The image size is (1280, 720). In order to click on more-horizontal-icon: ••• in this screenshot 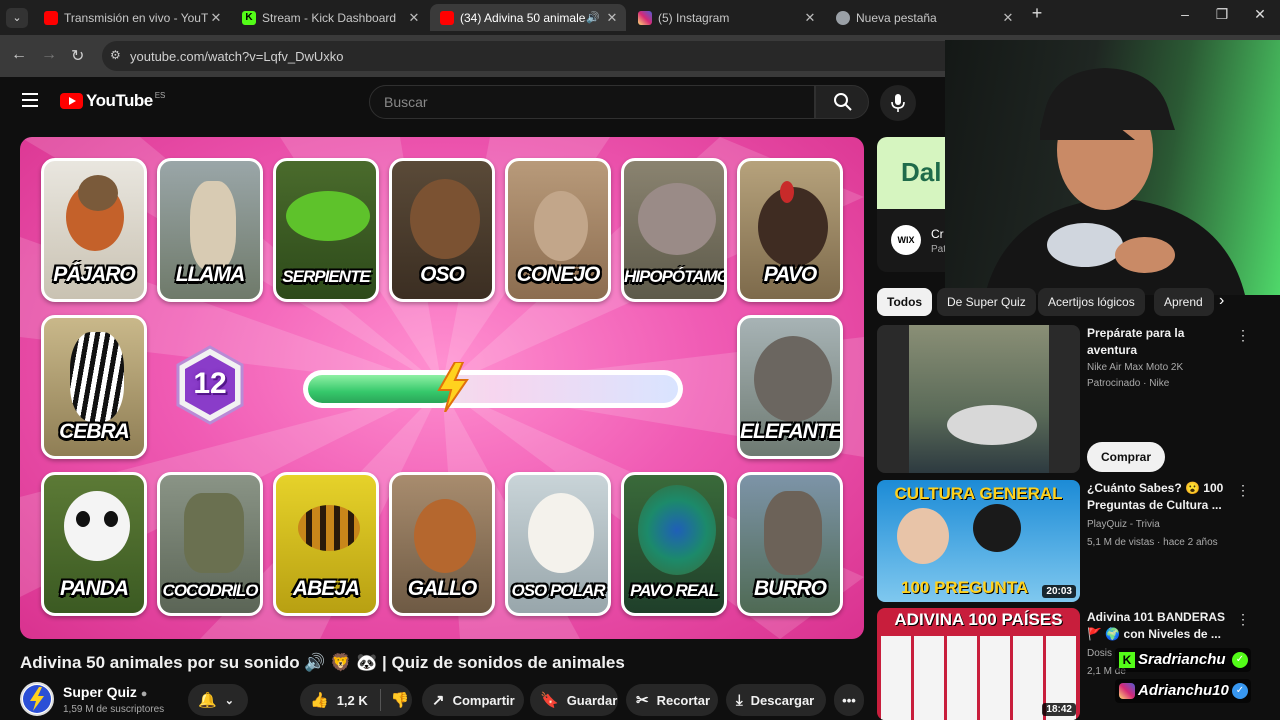, I will do `click(849, 700)`.